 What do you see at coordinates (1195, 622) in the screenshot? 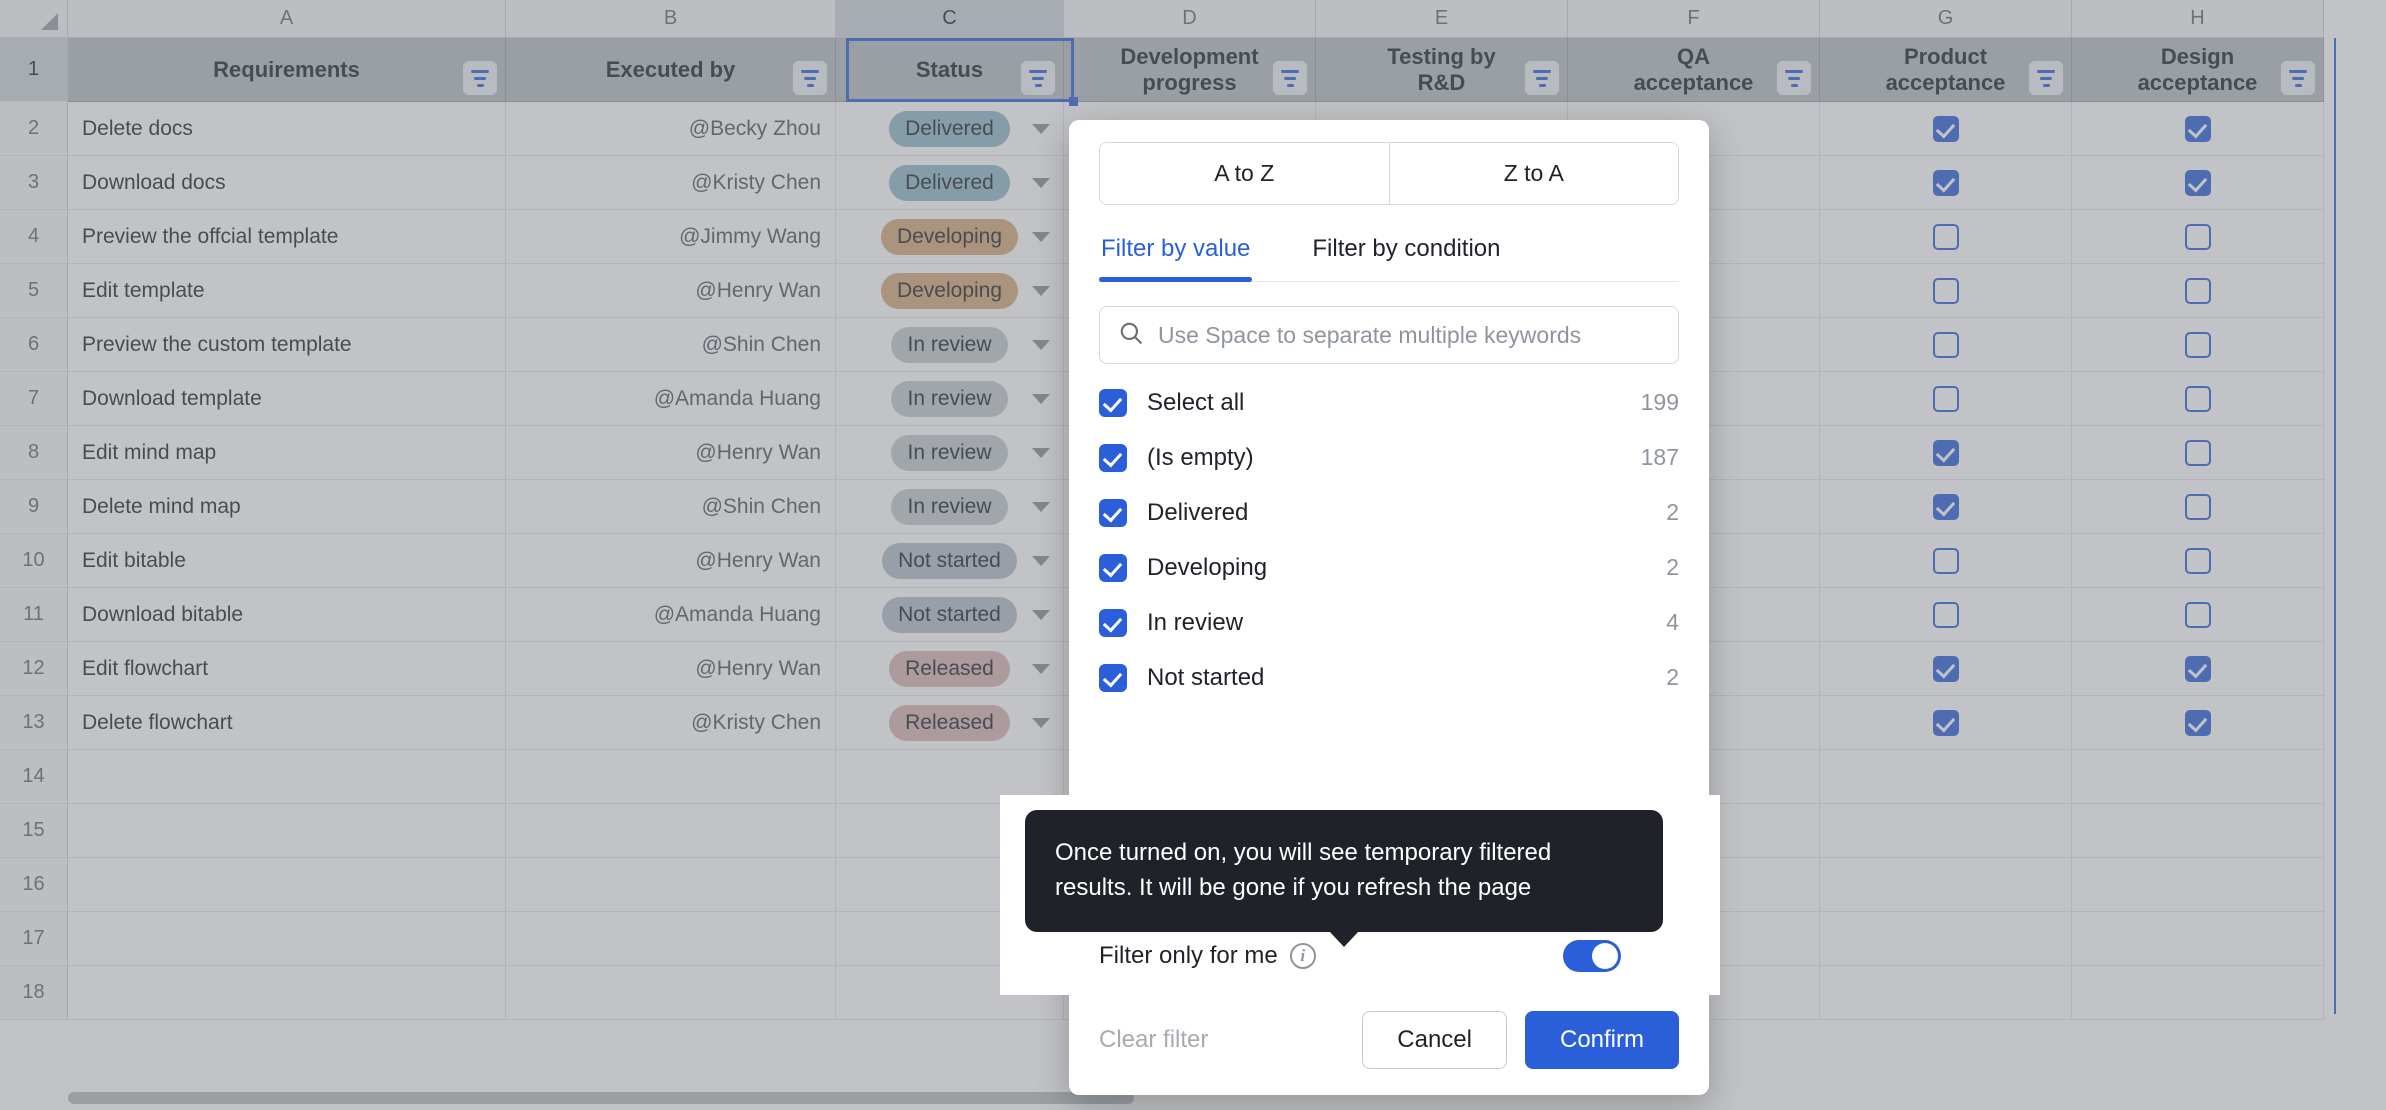
I see `filter-value-label: In review` at bounding box center [1195, 622].